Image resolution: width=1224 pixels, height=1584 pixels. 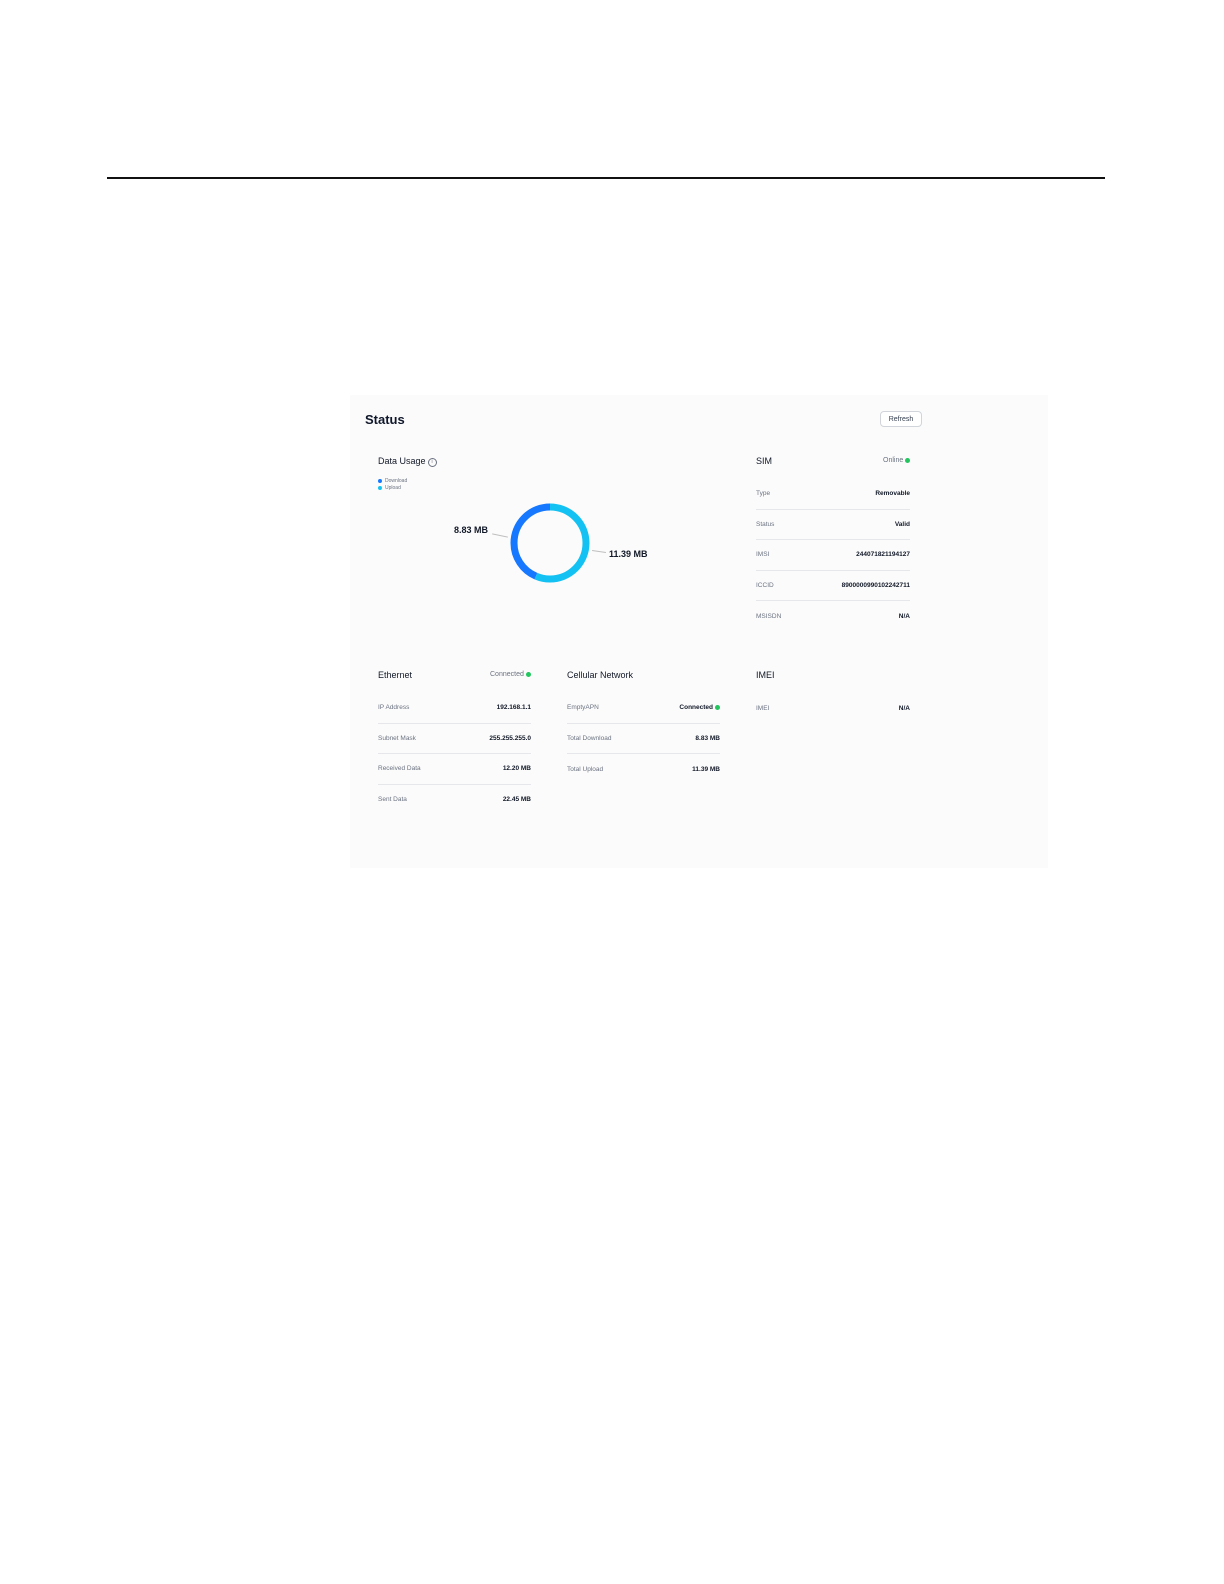 I want to click on legend-item-upload: Upload, so click(x=392, y=487).